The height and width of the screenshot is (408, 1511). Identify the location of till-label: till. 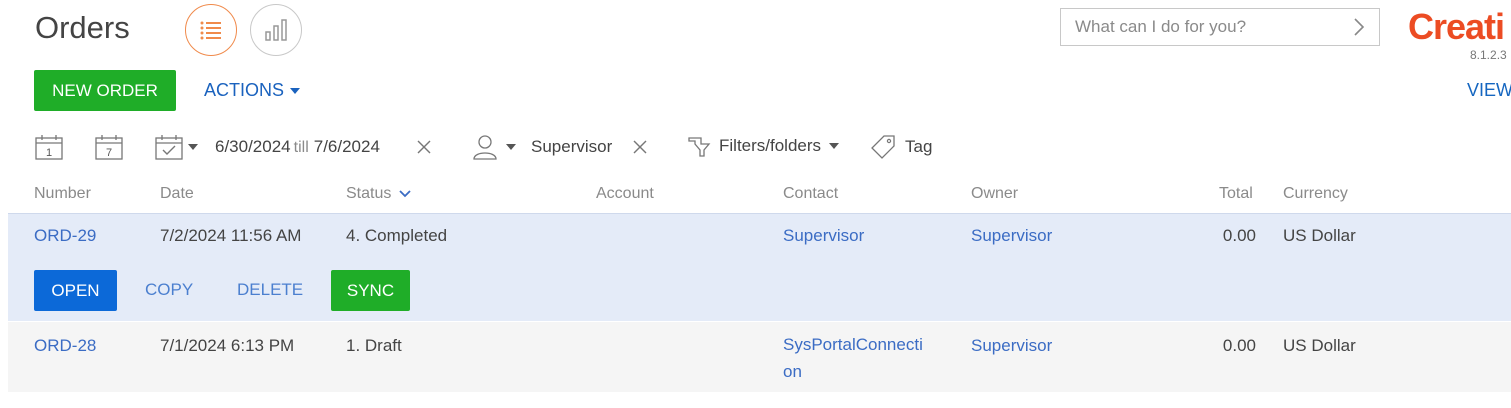
(301, 147).